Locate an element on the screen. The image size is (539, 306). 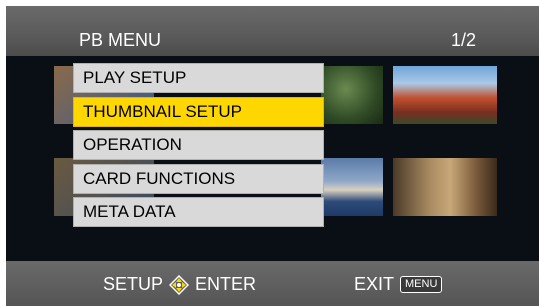
dpad-icon is located at coordinates (179, 284).